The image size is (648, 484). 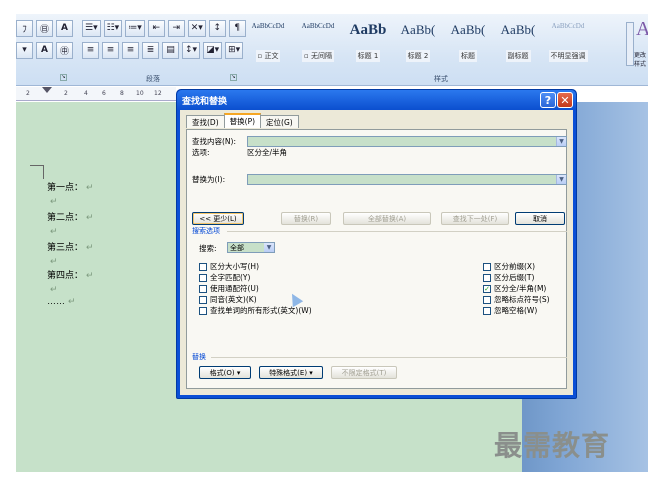 What do you see at coordinates (234, 288) in the screenshot?
I see `option-label: 使用通配符(U)` at bounding box center [234, 288].